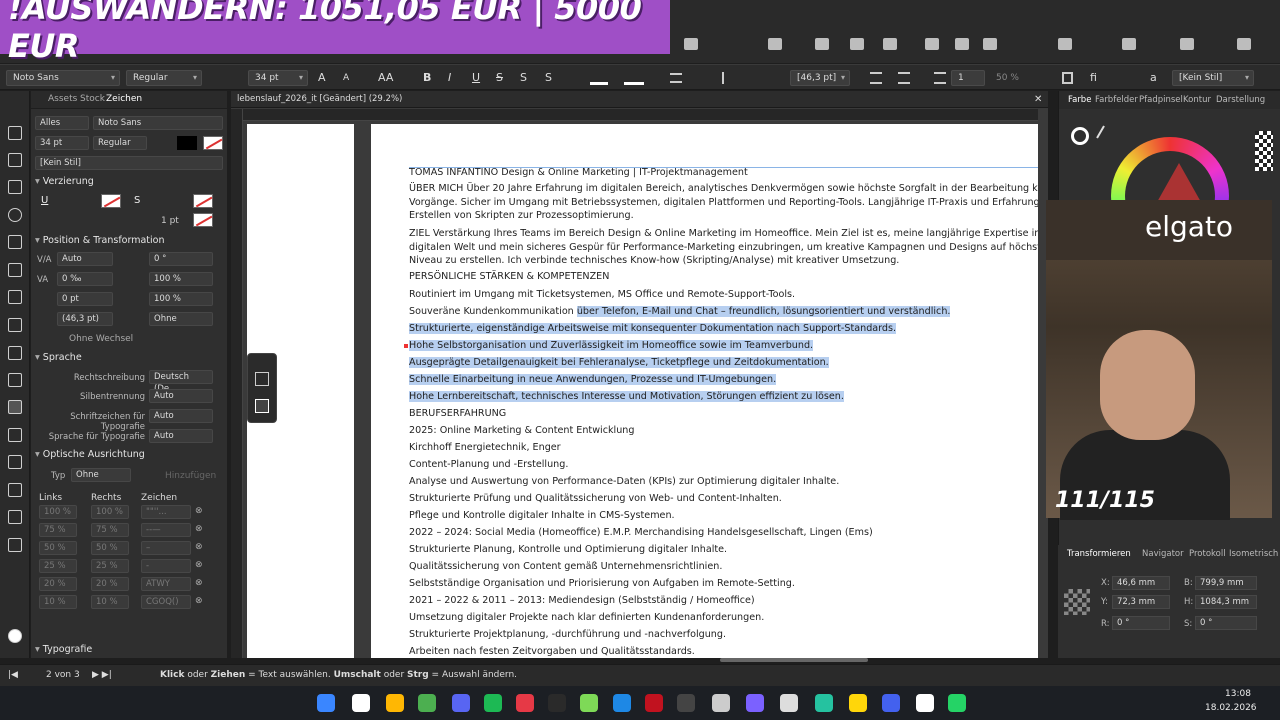  What do you see at coordinates (15, 462) in the screenshot?
I see `crop-tool-icon` at bounding box center [15, 462].